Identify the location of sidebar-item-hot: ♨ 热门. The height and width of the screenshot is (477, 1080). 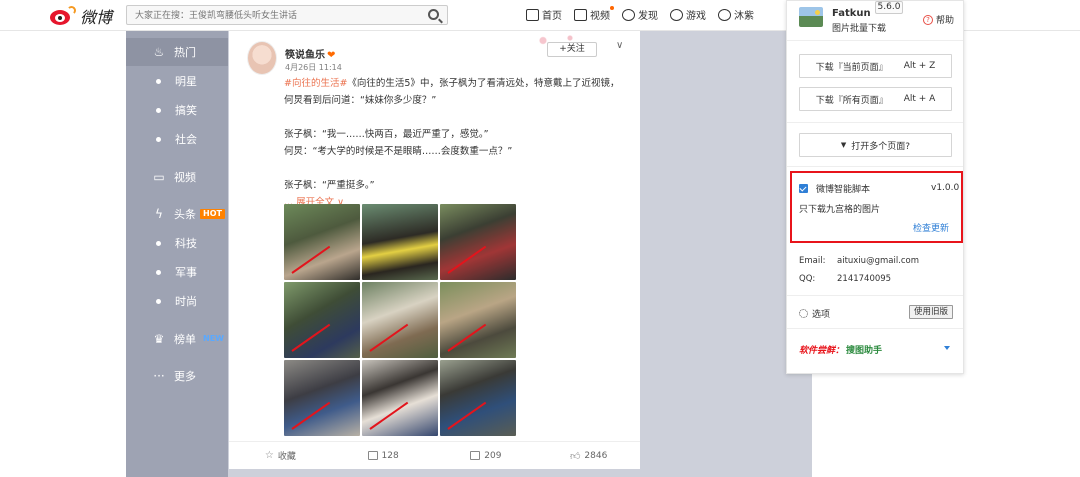
(177, 52).